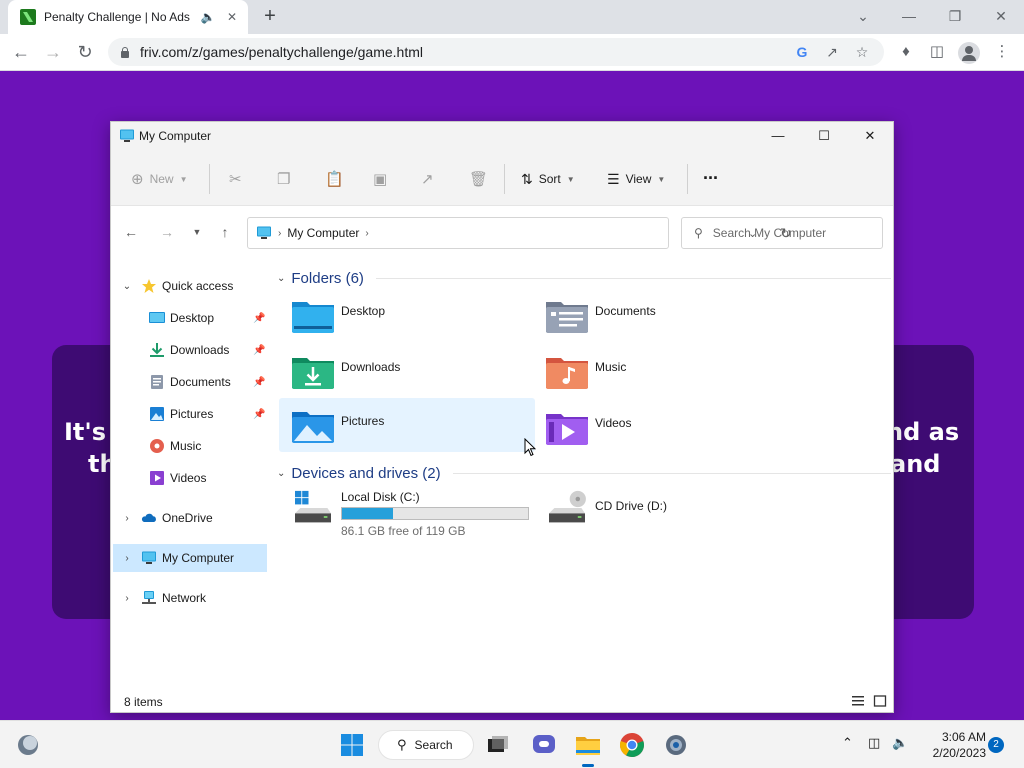 This screenshot has height=768, width=1024. I want to click on nav-documents: Documents 📌, so click(190, 382).